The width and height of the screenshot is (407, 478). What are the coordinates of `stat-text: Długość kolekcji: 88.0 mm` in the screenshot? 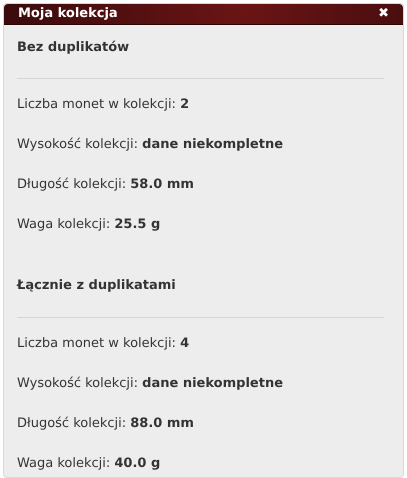 It's located at (105, 423).